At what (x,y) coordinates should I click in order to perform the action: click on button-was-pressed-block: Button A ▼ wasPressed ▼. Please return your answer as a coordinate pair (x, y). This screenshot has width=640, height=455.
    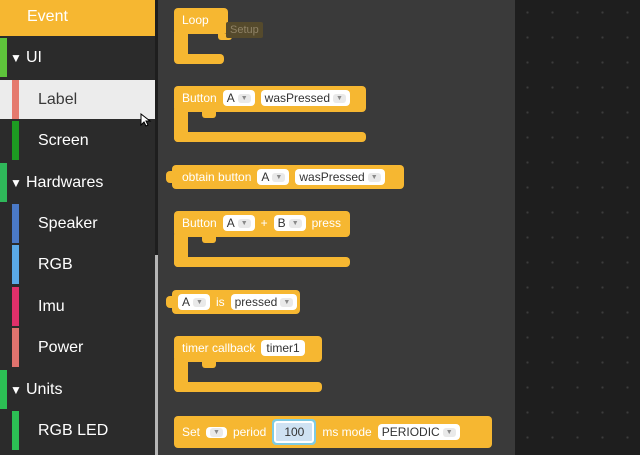
    Looking at the image, I should click on (274, 114).